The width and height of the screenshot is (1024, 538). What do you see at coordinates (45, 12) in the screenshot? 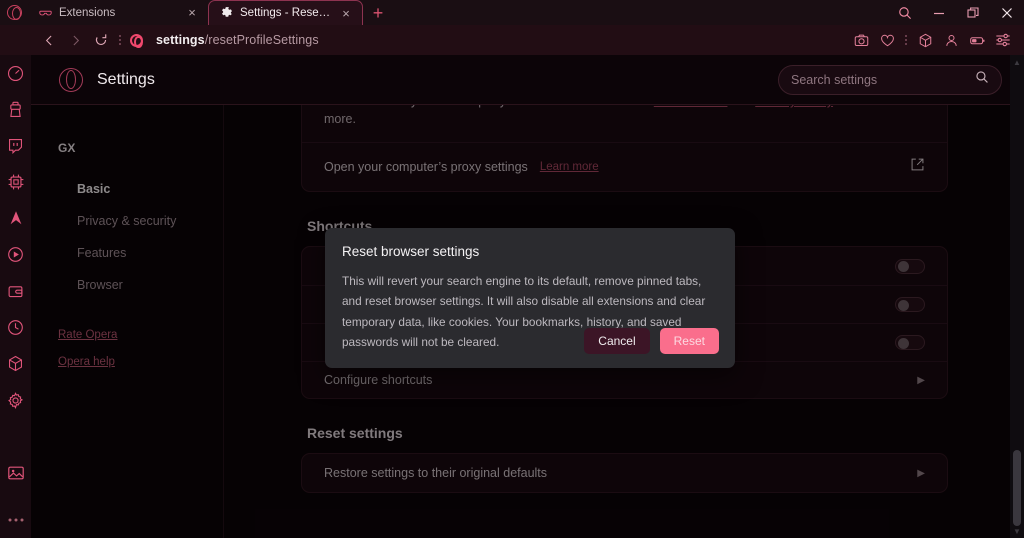
I see `gx-goggles-icon` at bounding box center [45, 12].